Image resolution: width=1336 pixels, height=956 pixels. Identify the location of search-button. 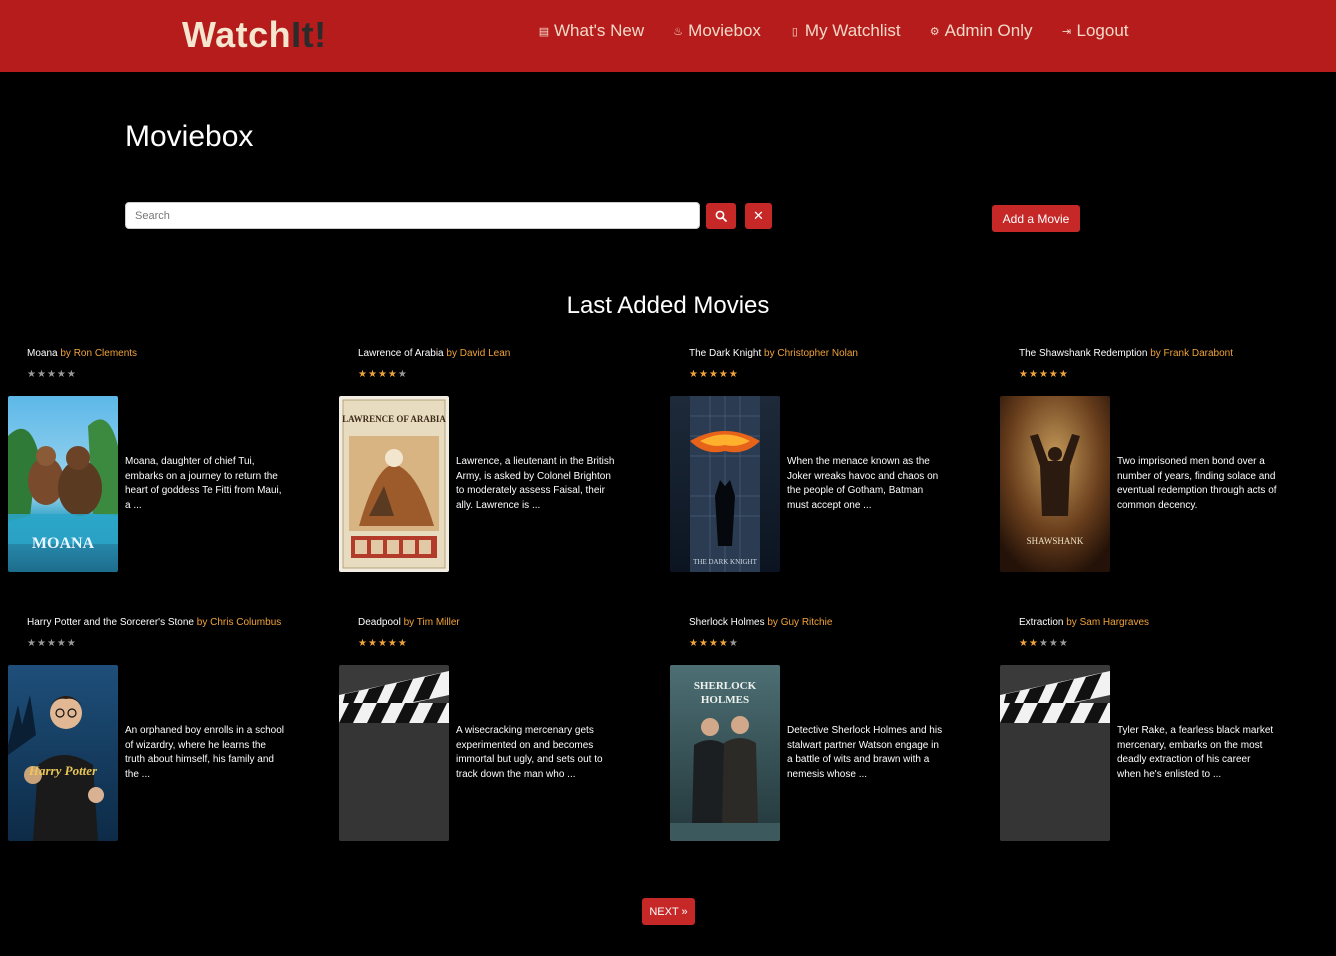
(721, 216).